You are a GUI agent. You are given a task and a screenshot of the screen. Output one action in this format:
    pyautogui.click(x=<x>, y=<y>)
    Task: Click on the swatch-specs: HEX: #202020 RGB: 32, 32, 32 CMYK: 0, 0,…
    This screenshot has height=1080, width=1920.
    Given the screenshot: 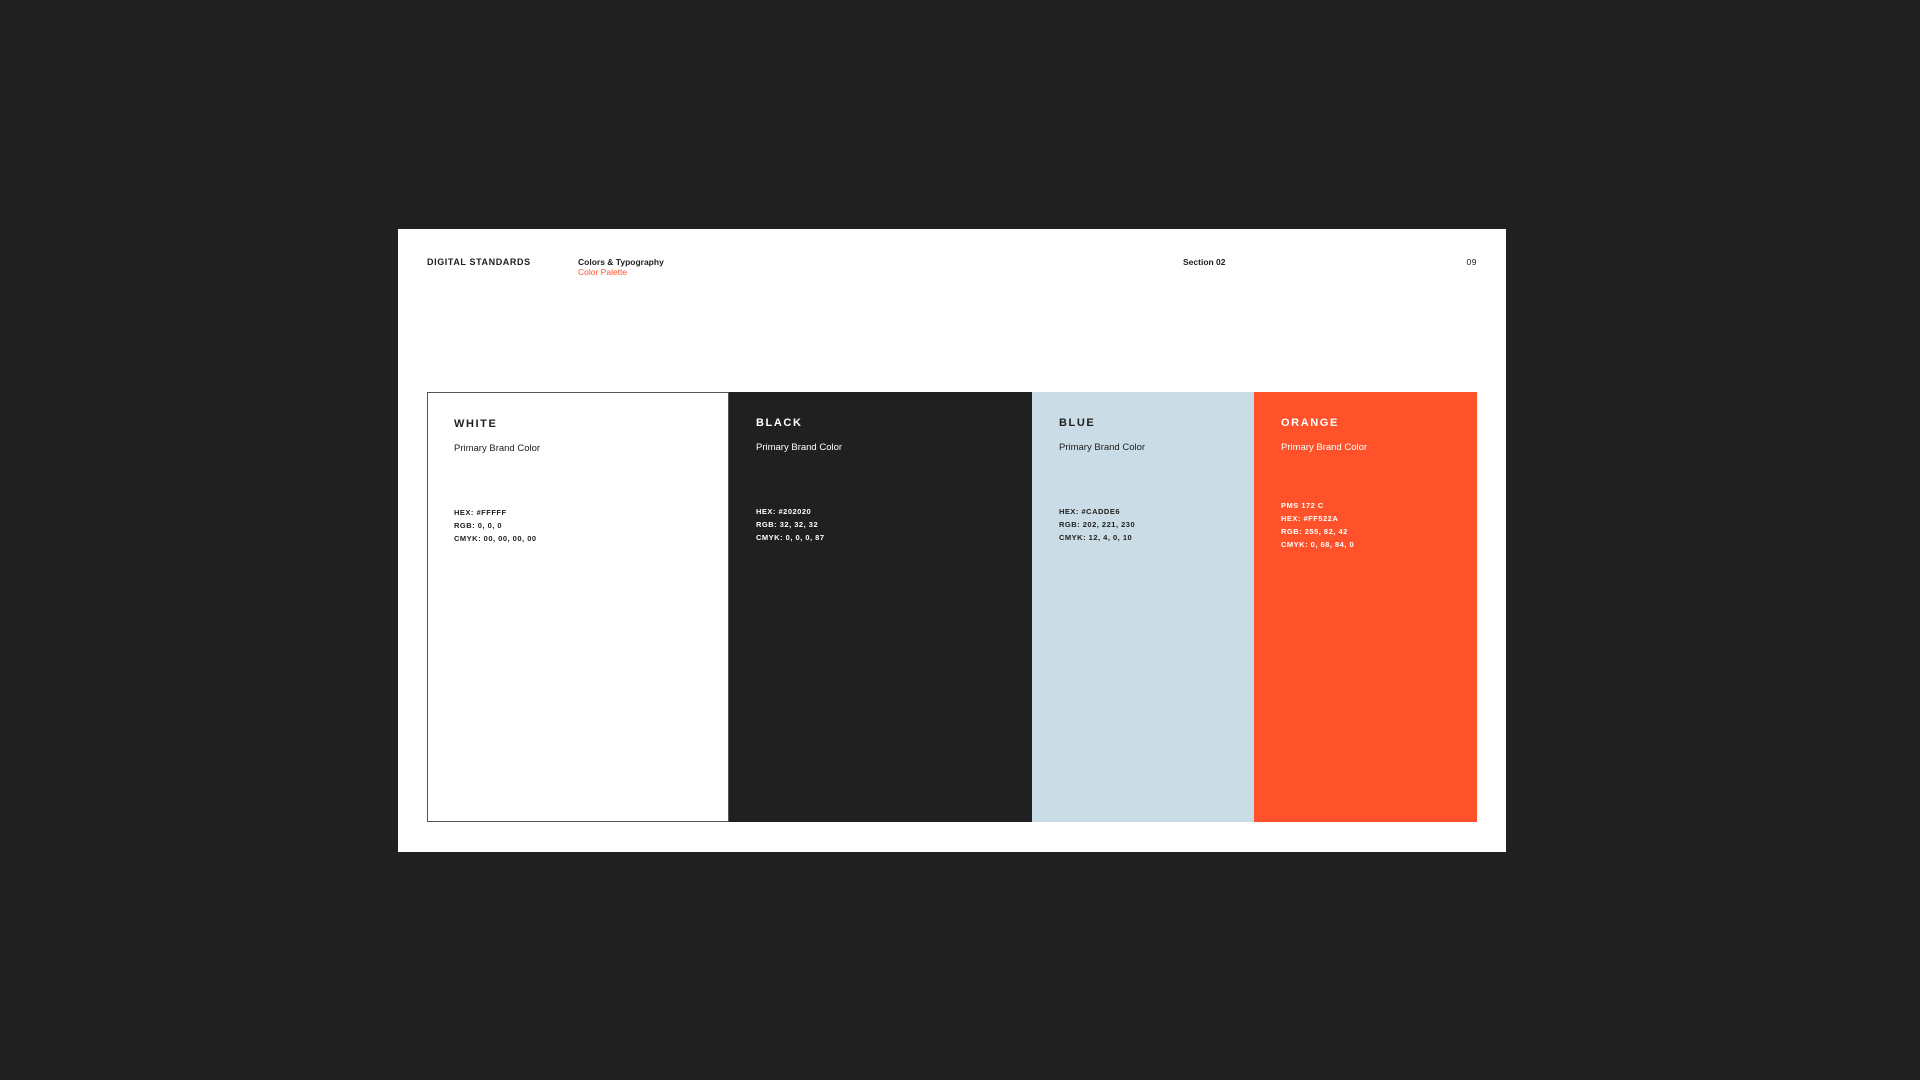 What is the action you would take?
    pyautogui.click(x=790, y=524)
    